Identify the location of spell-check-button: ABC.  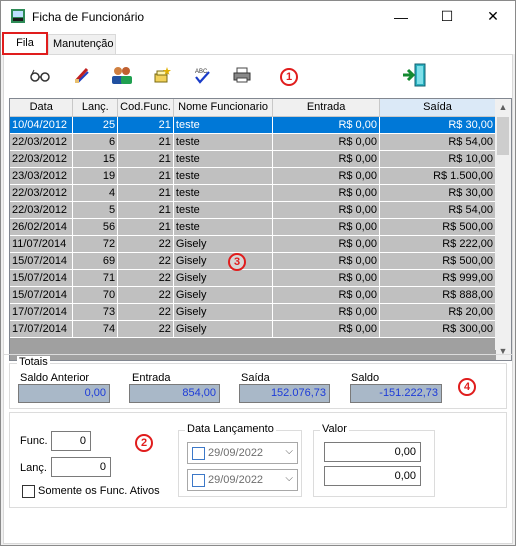
(202, 75).